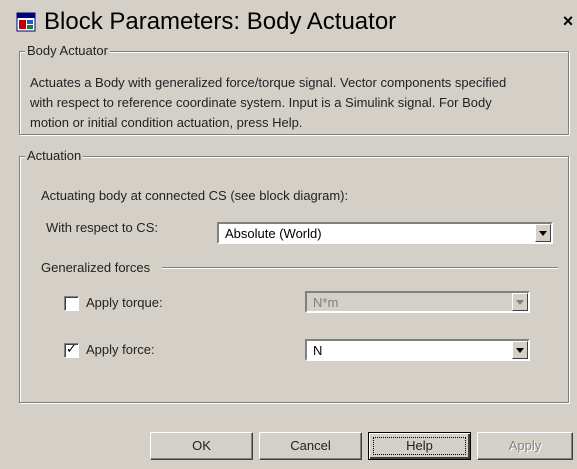  I want to click on checkmark-icon: ✓, so click(71, 348).